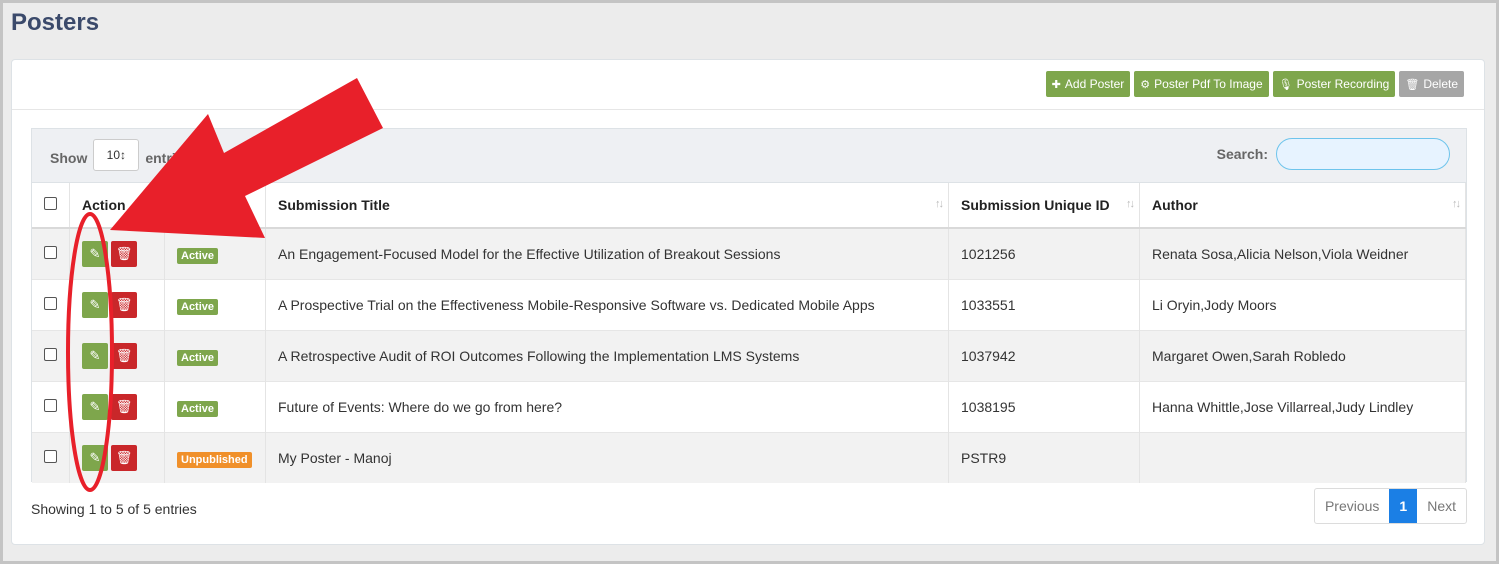  What do you see at coordinates (246, 158) in the screenshot?
I see `annotation-arrow` at bounding box center [246, 158].